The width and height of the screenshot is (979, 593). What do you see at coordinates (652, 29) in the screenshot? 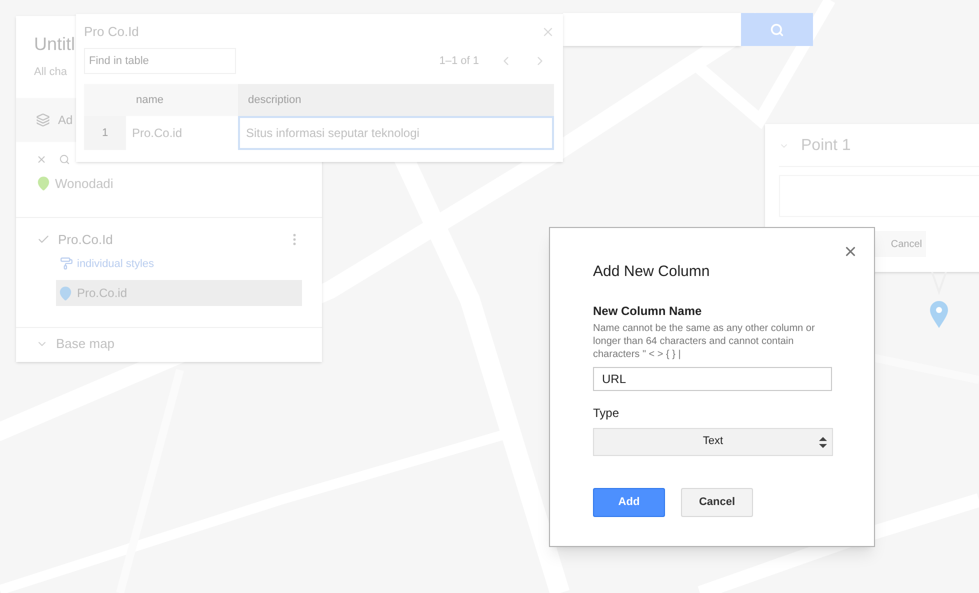
I see `search-bar` at bounding box center [652, 29].